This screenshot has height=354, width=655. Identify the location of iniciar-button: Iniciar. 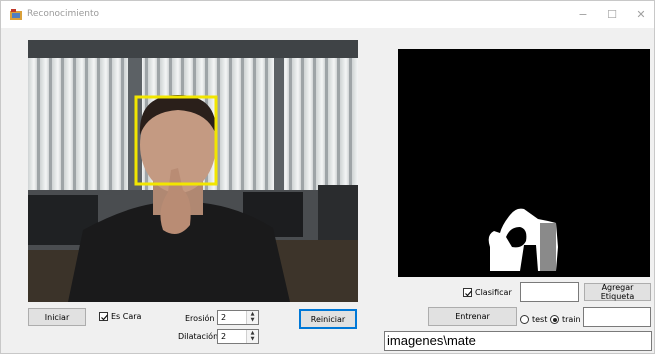
(57, 317).